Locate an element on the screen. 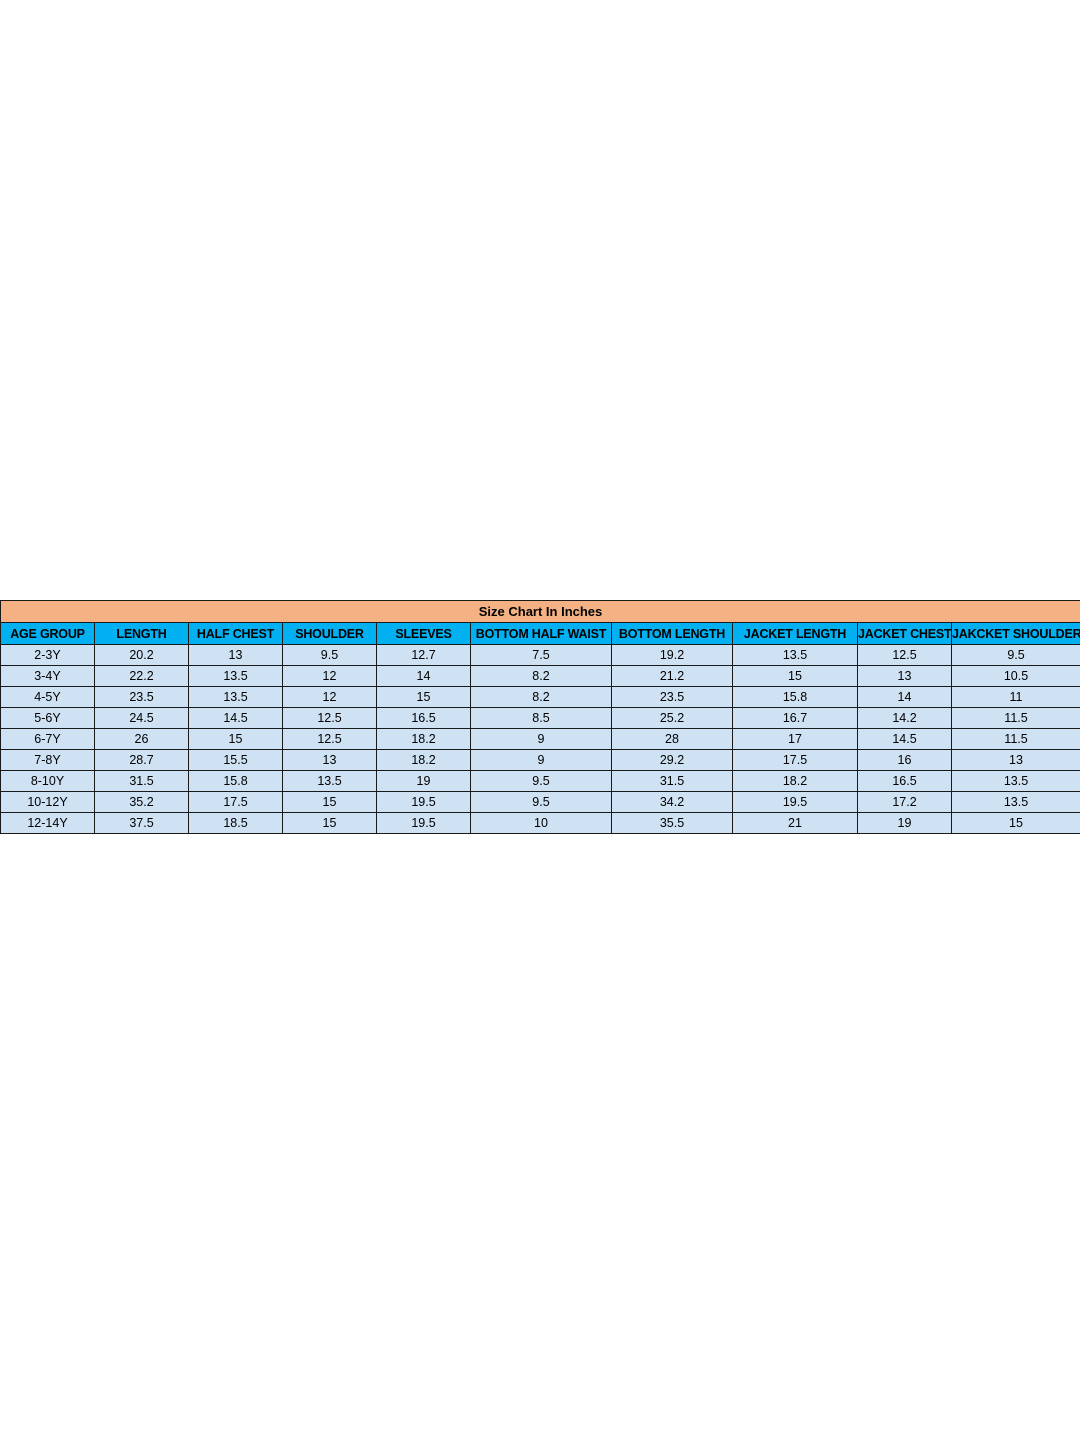 Image resolution: width=1080 pixels, height=1440 pixels. measurement-cell: 35.2 is located at coordinates (141, 802).